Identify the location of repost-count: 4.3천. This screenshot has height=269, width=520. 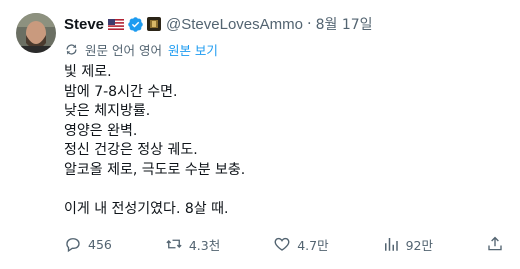
(204, 245).